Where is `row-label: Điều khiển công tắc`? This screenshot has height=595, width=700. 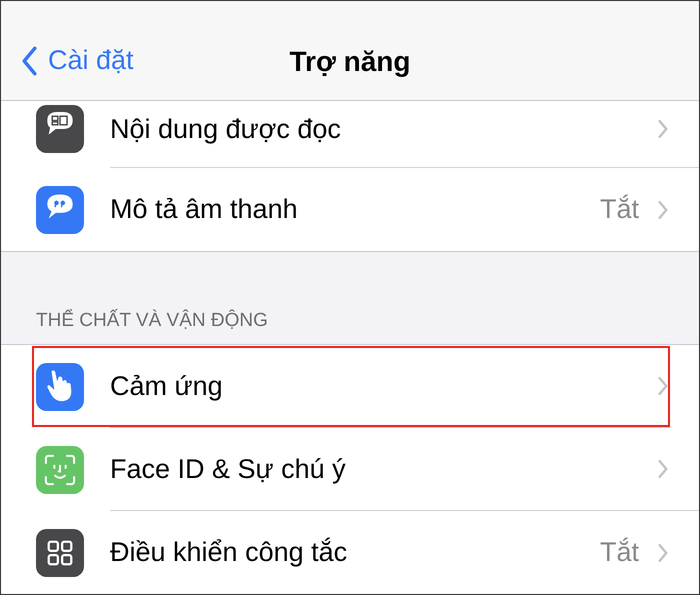
row-label: Điều khiển công tắc is located at coordinates (229, 552).